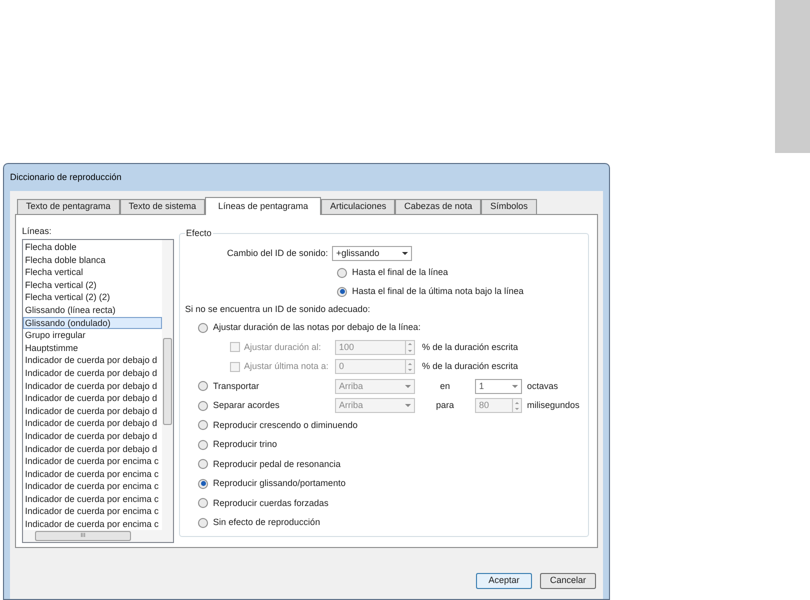 The image size is (810, 600). What do you see at coordinates (445, 385) in the screenshot?
I see `field-label: en` at bounding box center [445, 385].